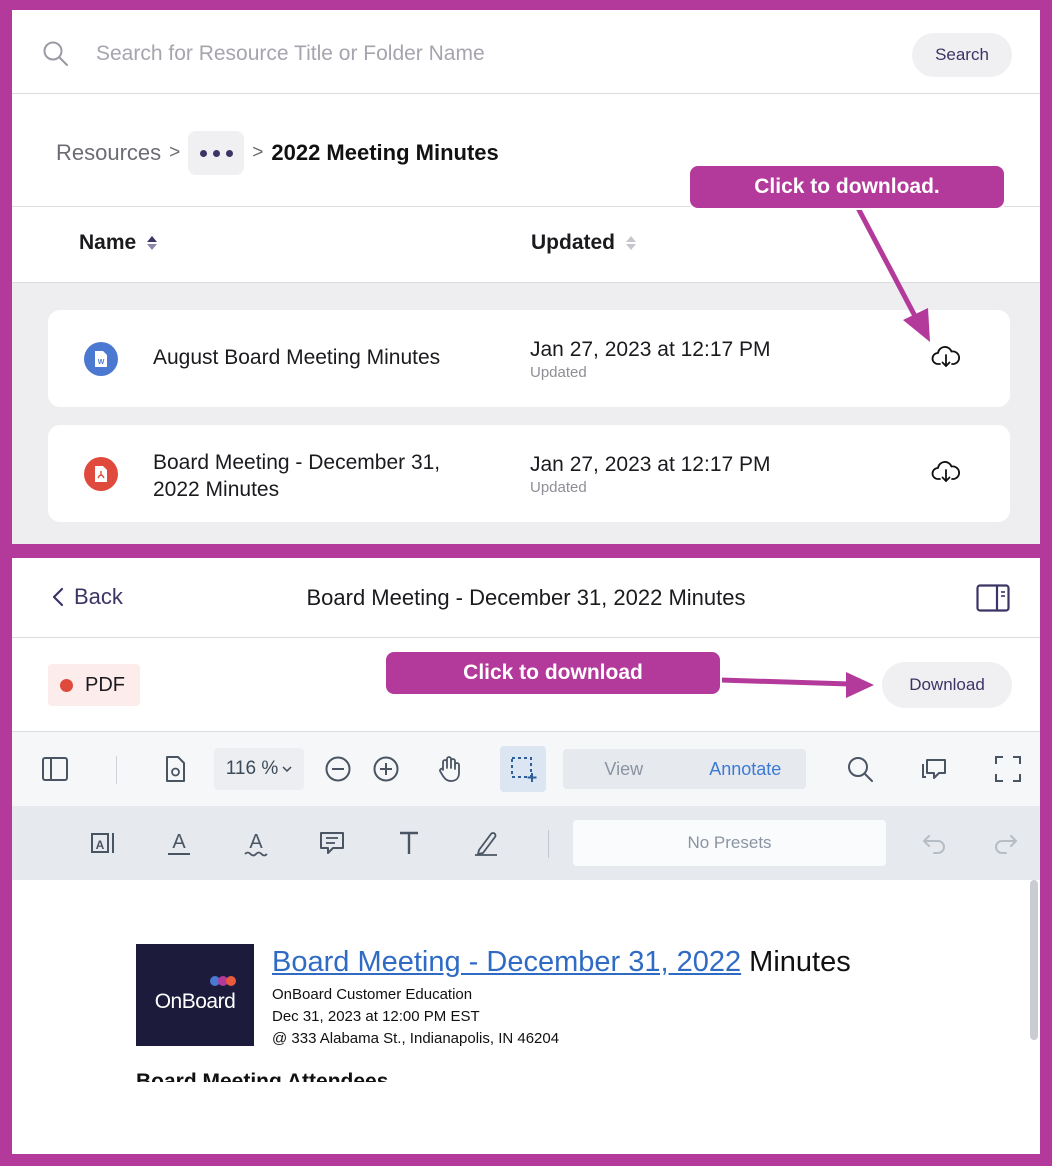  What do you see at coordinates (262, 1077) in the screenshot?
I see `document-section-heading: Board Meeting Attendees` at bounding box center [262, 1077].